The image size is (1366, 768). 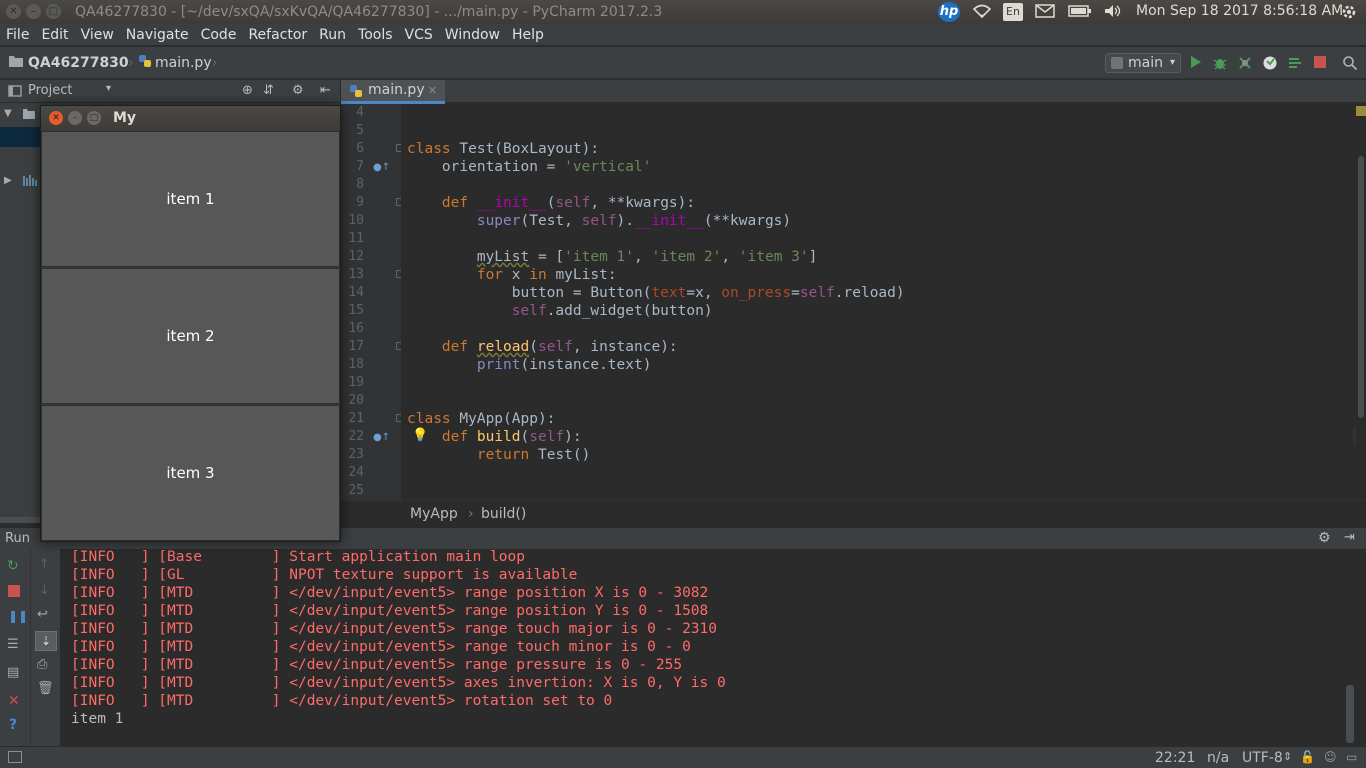 What do you see at coordinates (1195, 63) in the screenshot?
I see `run-icon` at bounding box center [1195, 63].